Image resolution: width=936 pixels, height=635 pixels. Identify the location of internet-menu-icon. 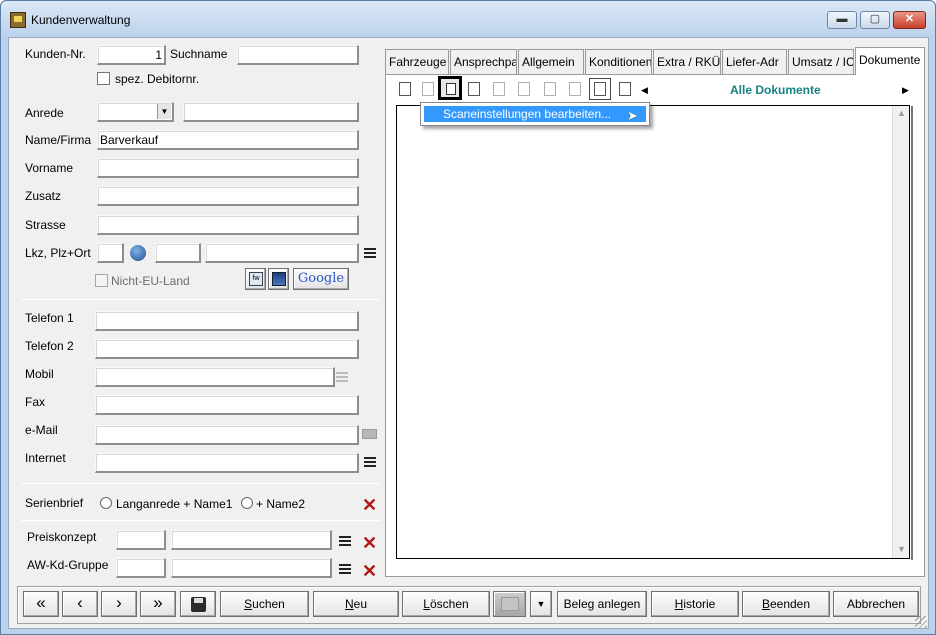
(370, 462).